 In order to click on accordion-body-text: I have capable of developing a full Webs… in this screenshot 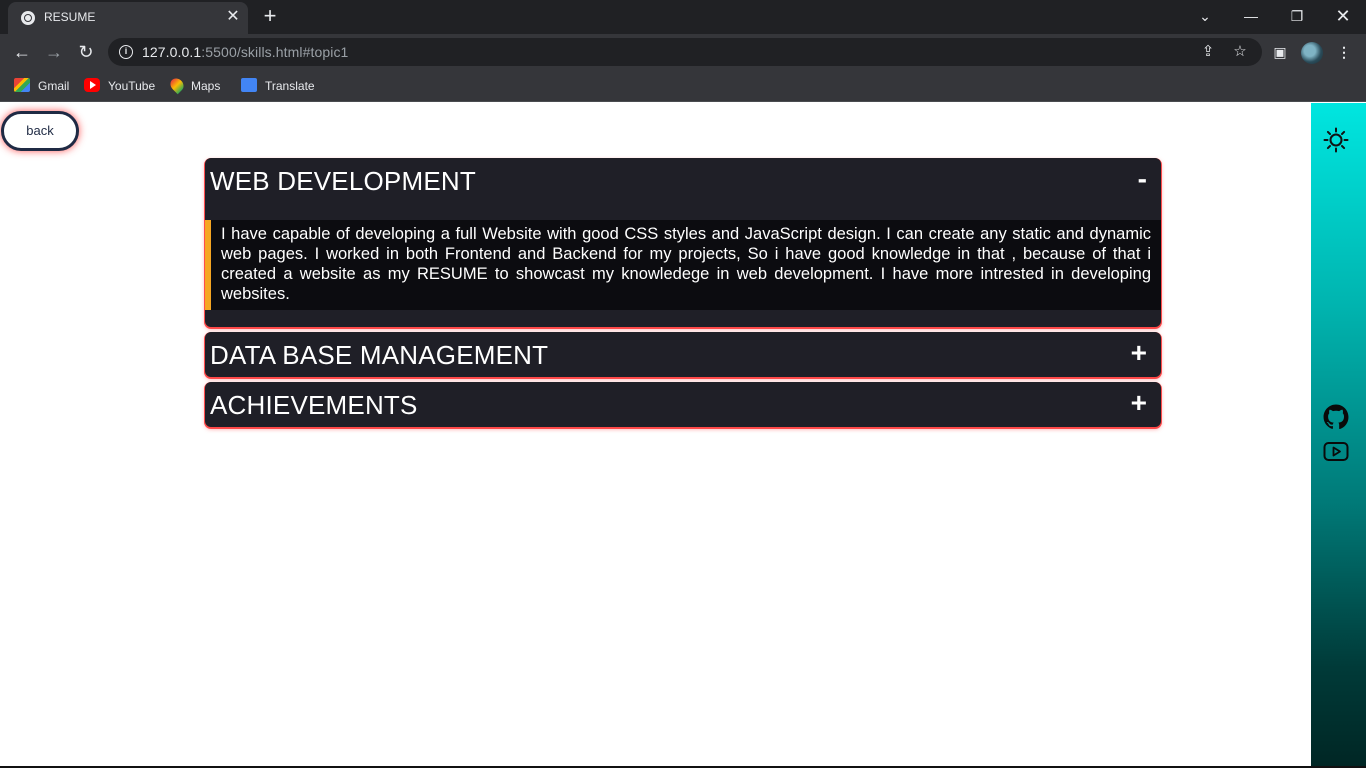, I will do `click(686, 264)`.